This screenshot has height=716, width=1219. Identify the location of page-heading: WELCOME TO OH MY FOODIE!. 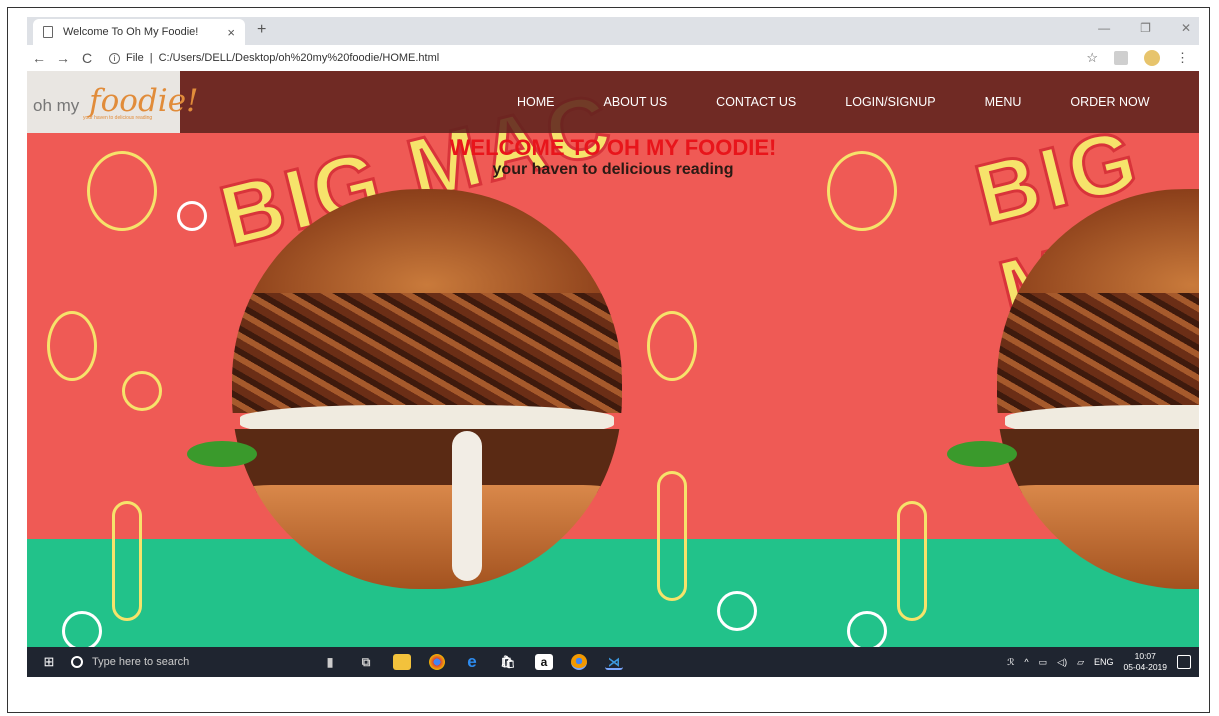
(613, 147).